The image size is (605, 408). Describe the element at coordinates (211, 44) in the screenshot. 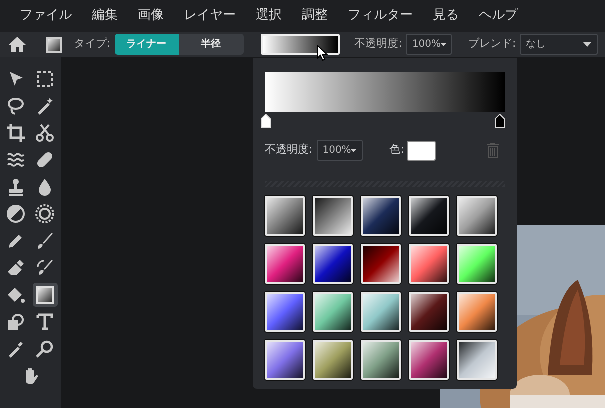

I see `type-tab: 半径` at that location.